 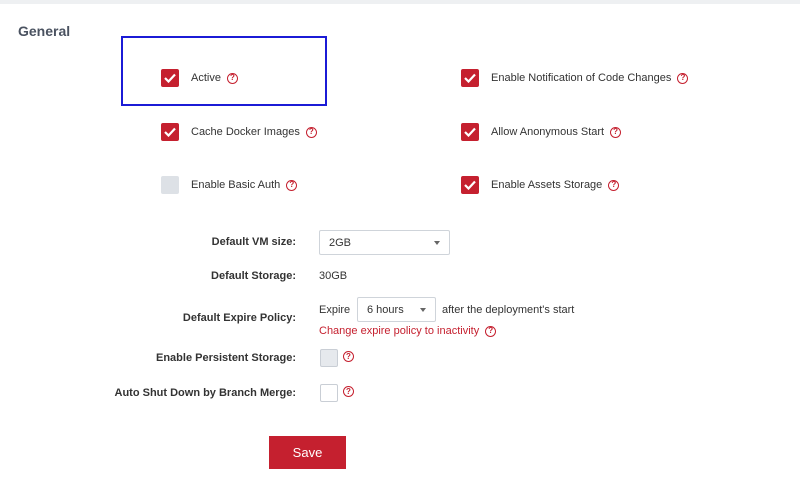 I want to click on assets-storage-label: Enable Assets Storage, so click(x=547, y=185).